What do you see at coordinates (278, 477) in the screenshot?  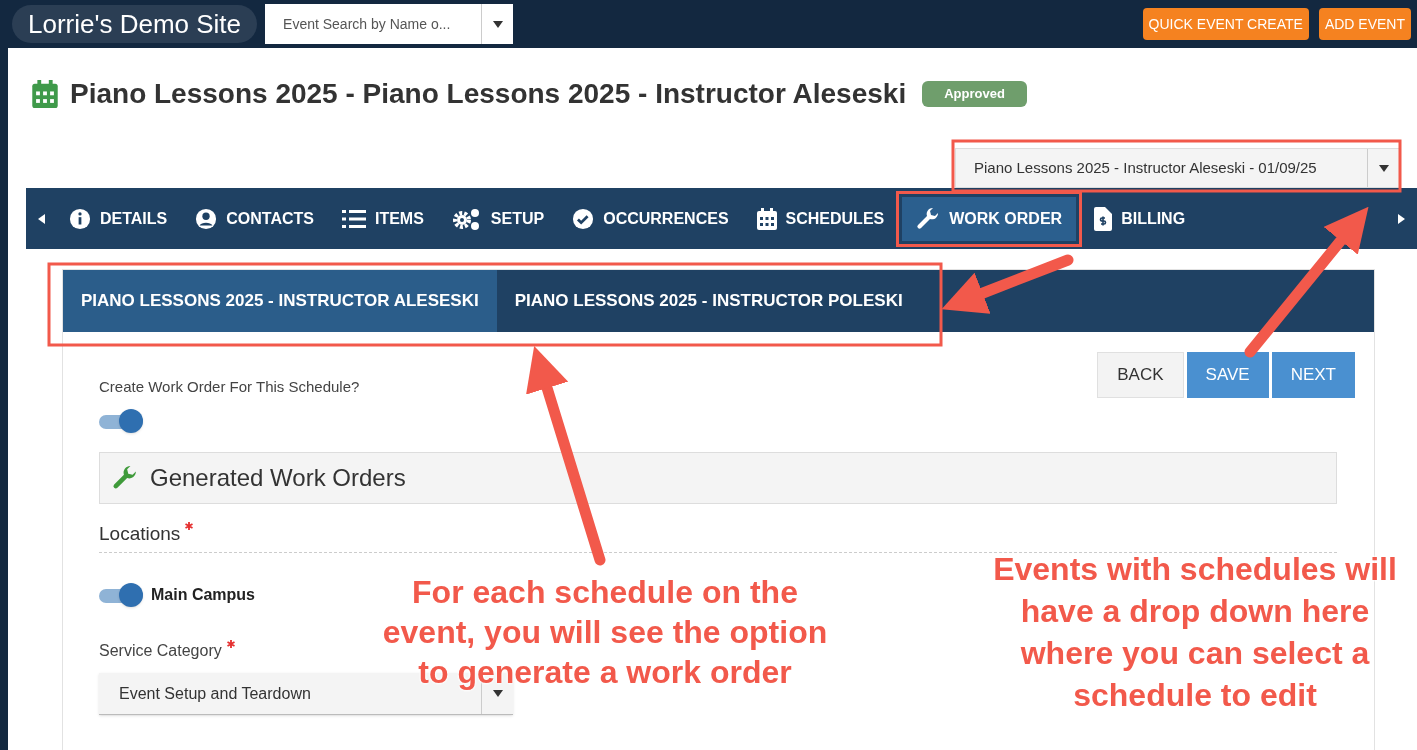 I see `panel-title: Generated Work Orders` at bounding box center [278, 477].